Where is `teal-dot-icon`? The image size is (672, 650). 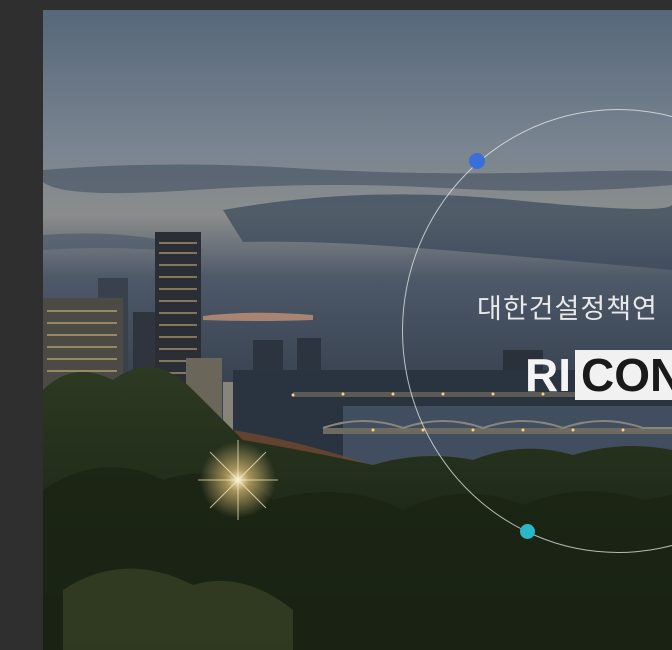
teal-dot-icon is located at coordinates (527, 531).